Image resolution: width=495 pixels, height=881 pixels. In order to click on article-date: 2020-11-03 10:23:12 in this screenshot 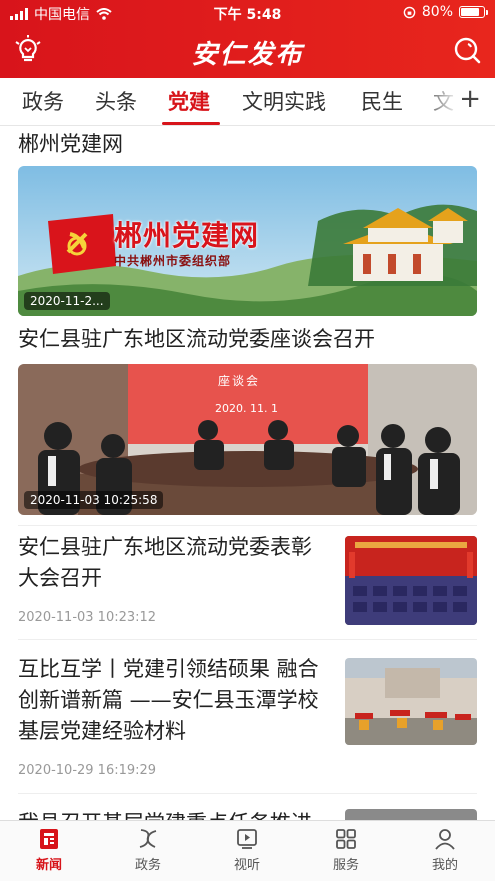, I will do `click(87, 617)`.